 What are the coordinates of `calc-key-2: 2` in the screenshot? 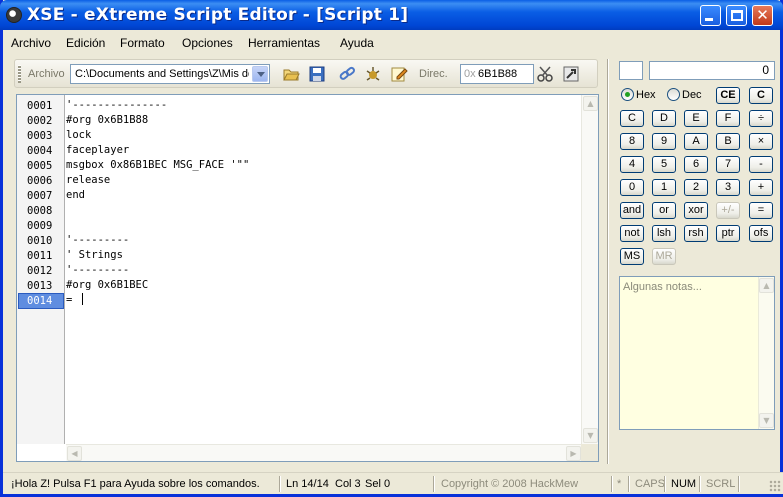 It's located at (696, 187).